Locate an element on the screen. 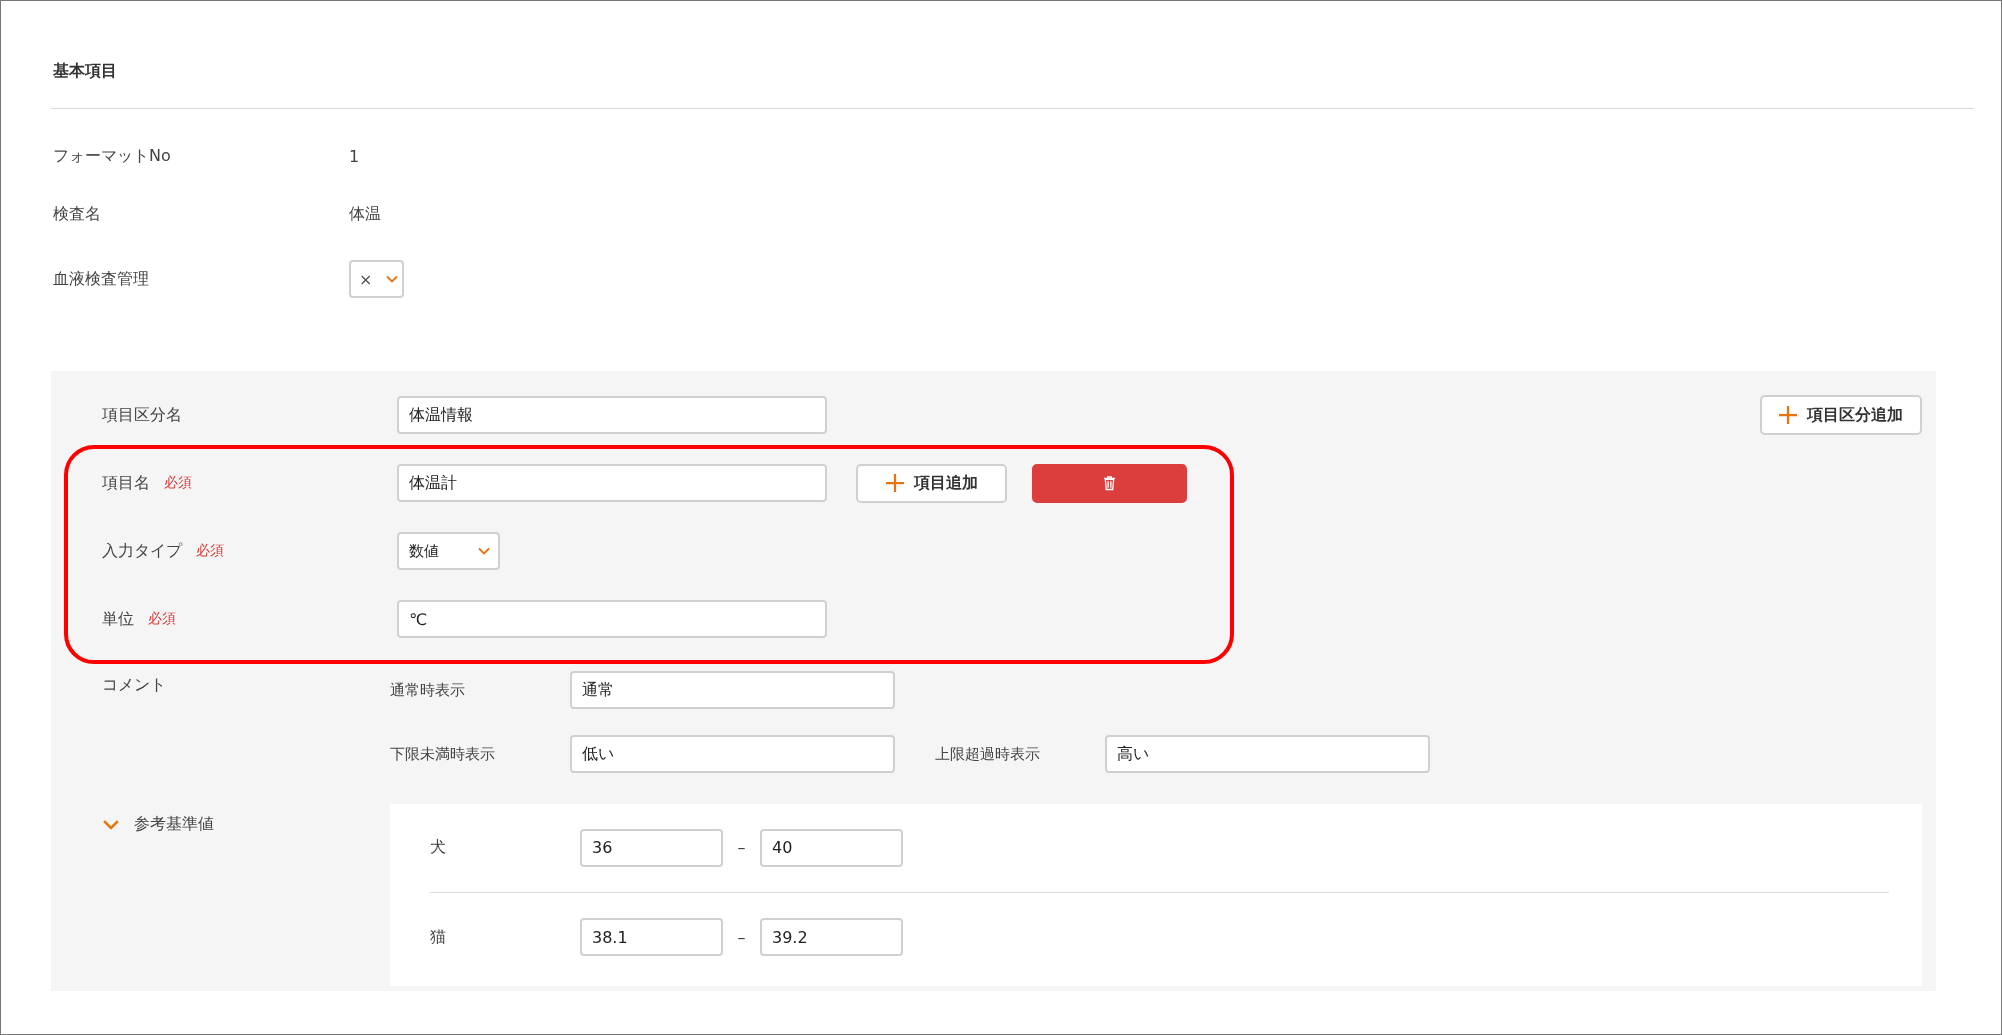 The height and width of the screenshot is (1035, 2002). input-field: 40 is located at coordinates (831, 847).